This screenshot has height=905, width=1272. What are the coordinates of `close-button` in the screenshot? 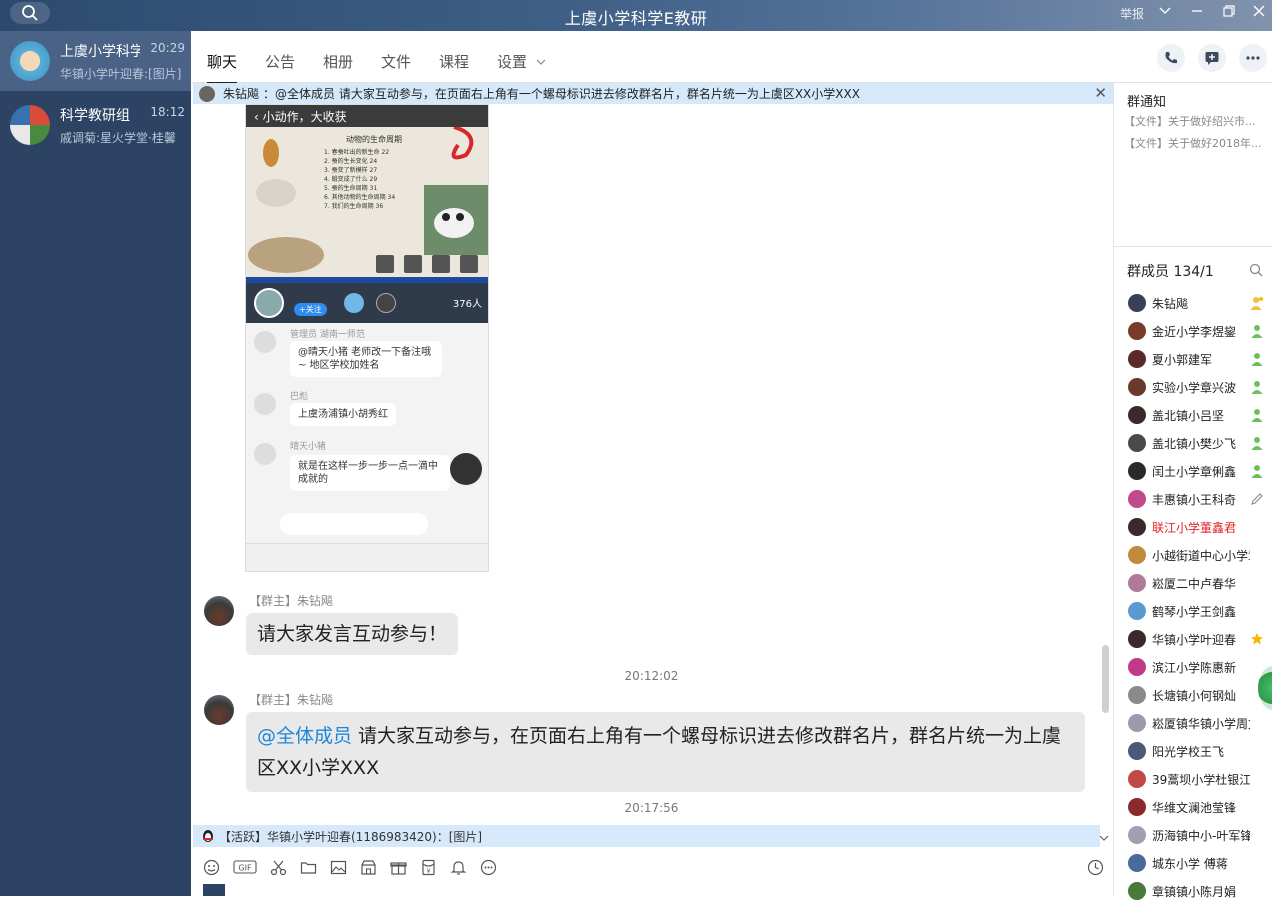 It's located at (1259, 12).